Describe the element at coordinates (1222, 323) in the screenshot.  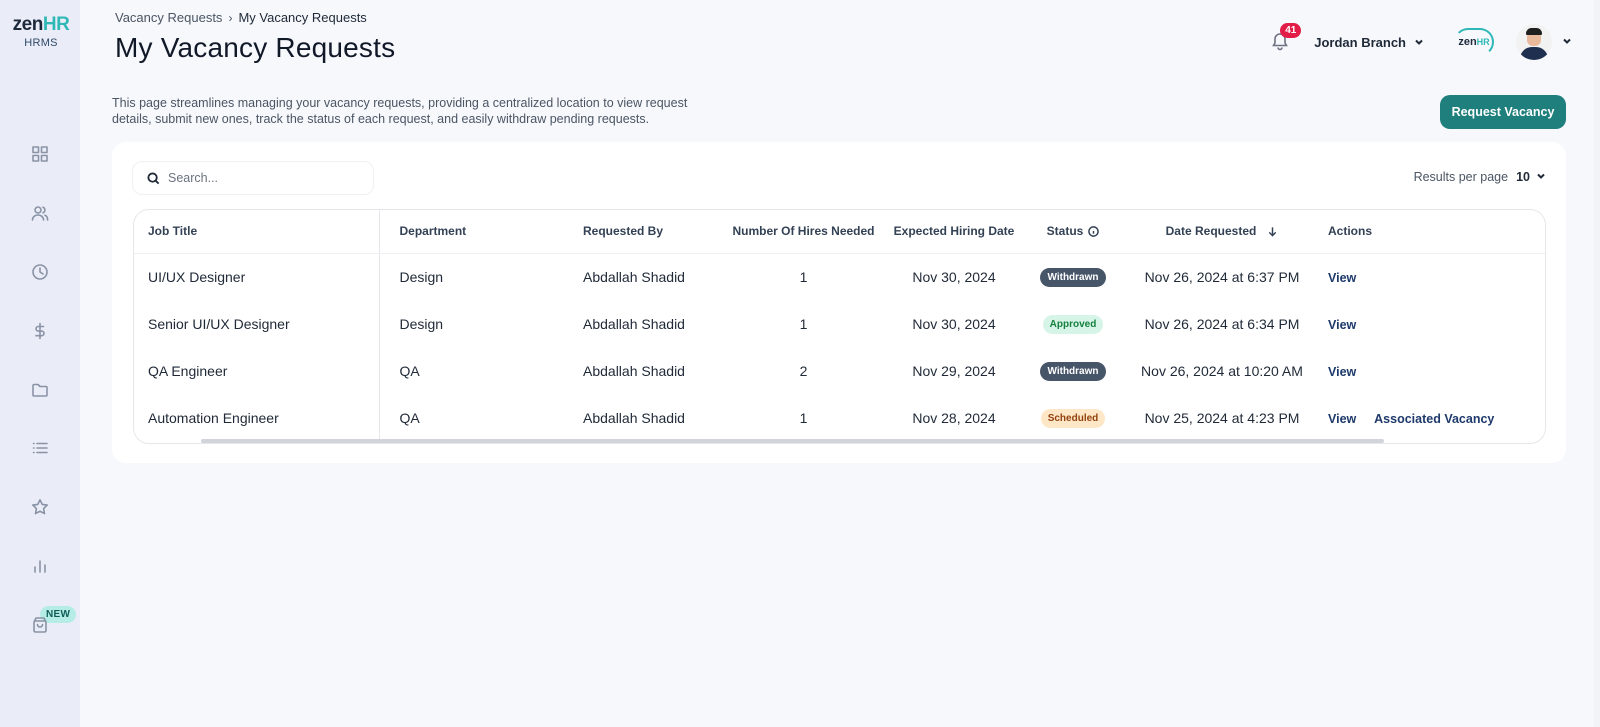
I see `cell-date-requested: Nov 26, 2024 at 6:34 PM` at that location.